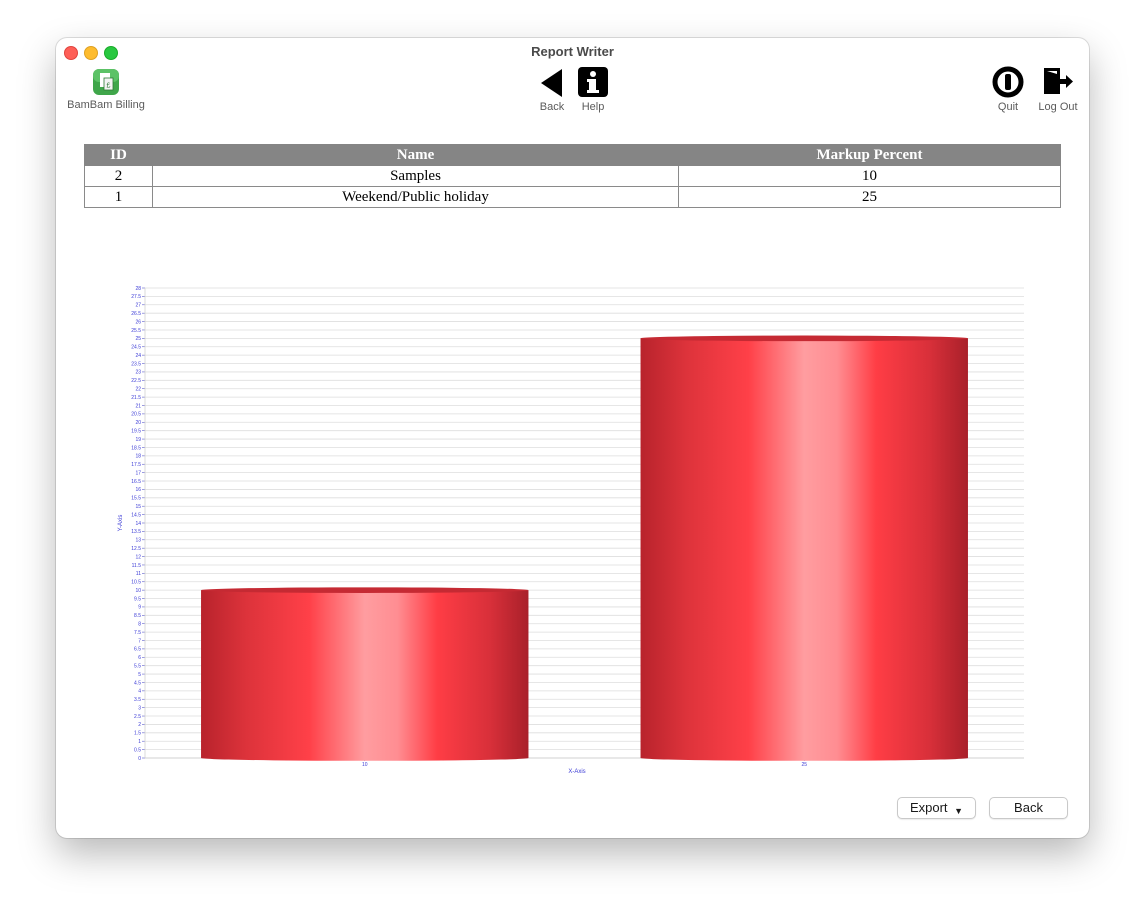 This screenshot has height=912, width=1145. What do you see at coordinates (136, 465) in the screenshot?
I see `y-tick-label: 17.5` at bounding box center [136, 465].